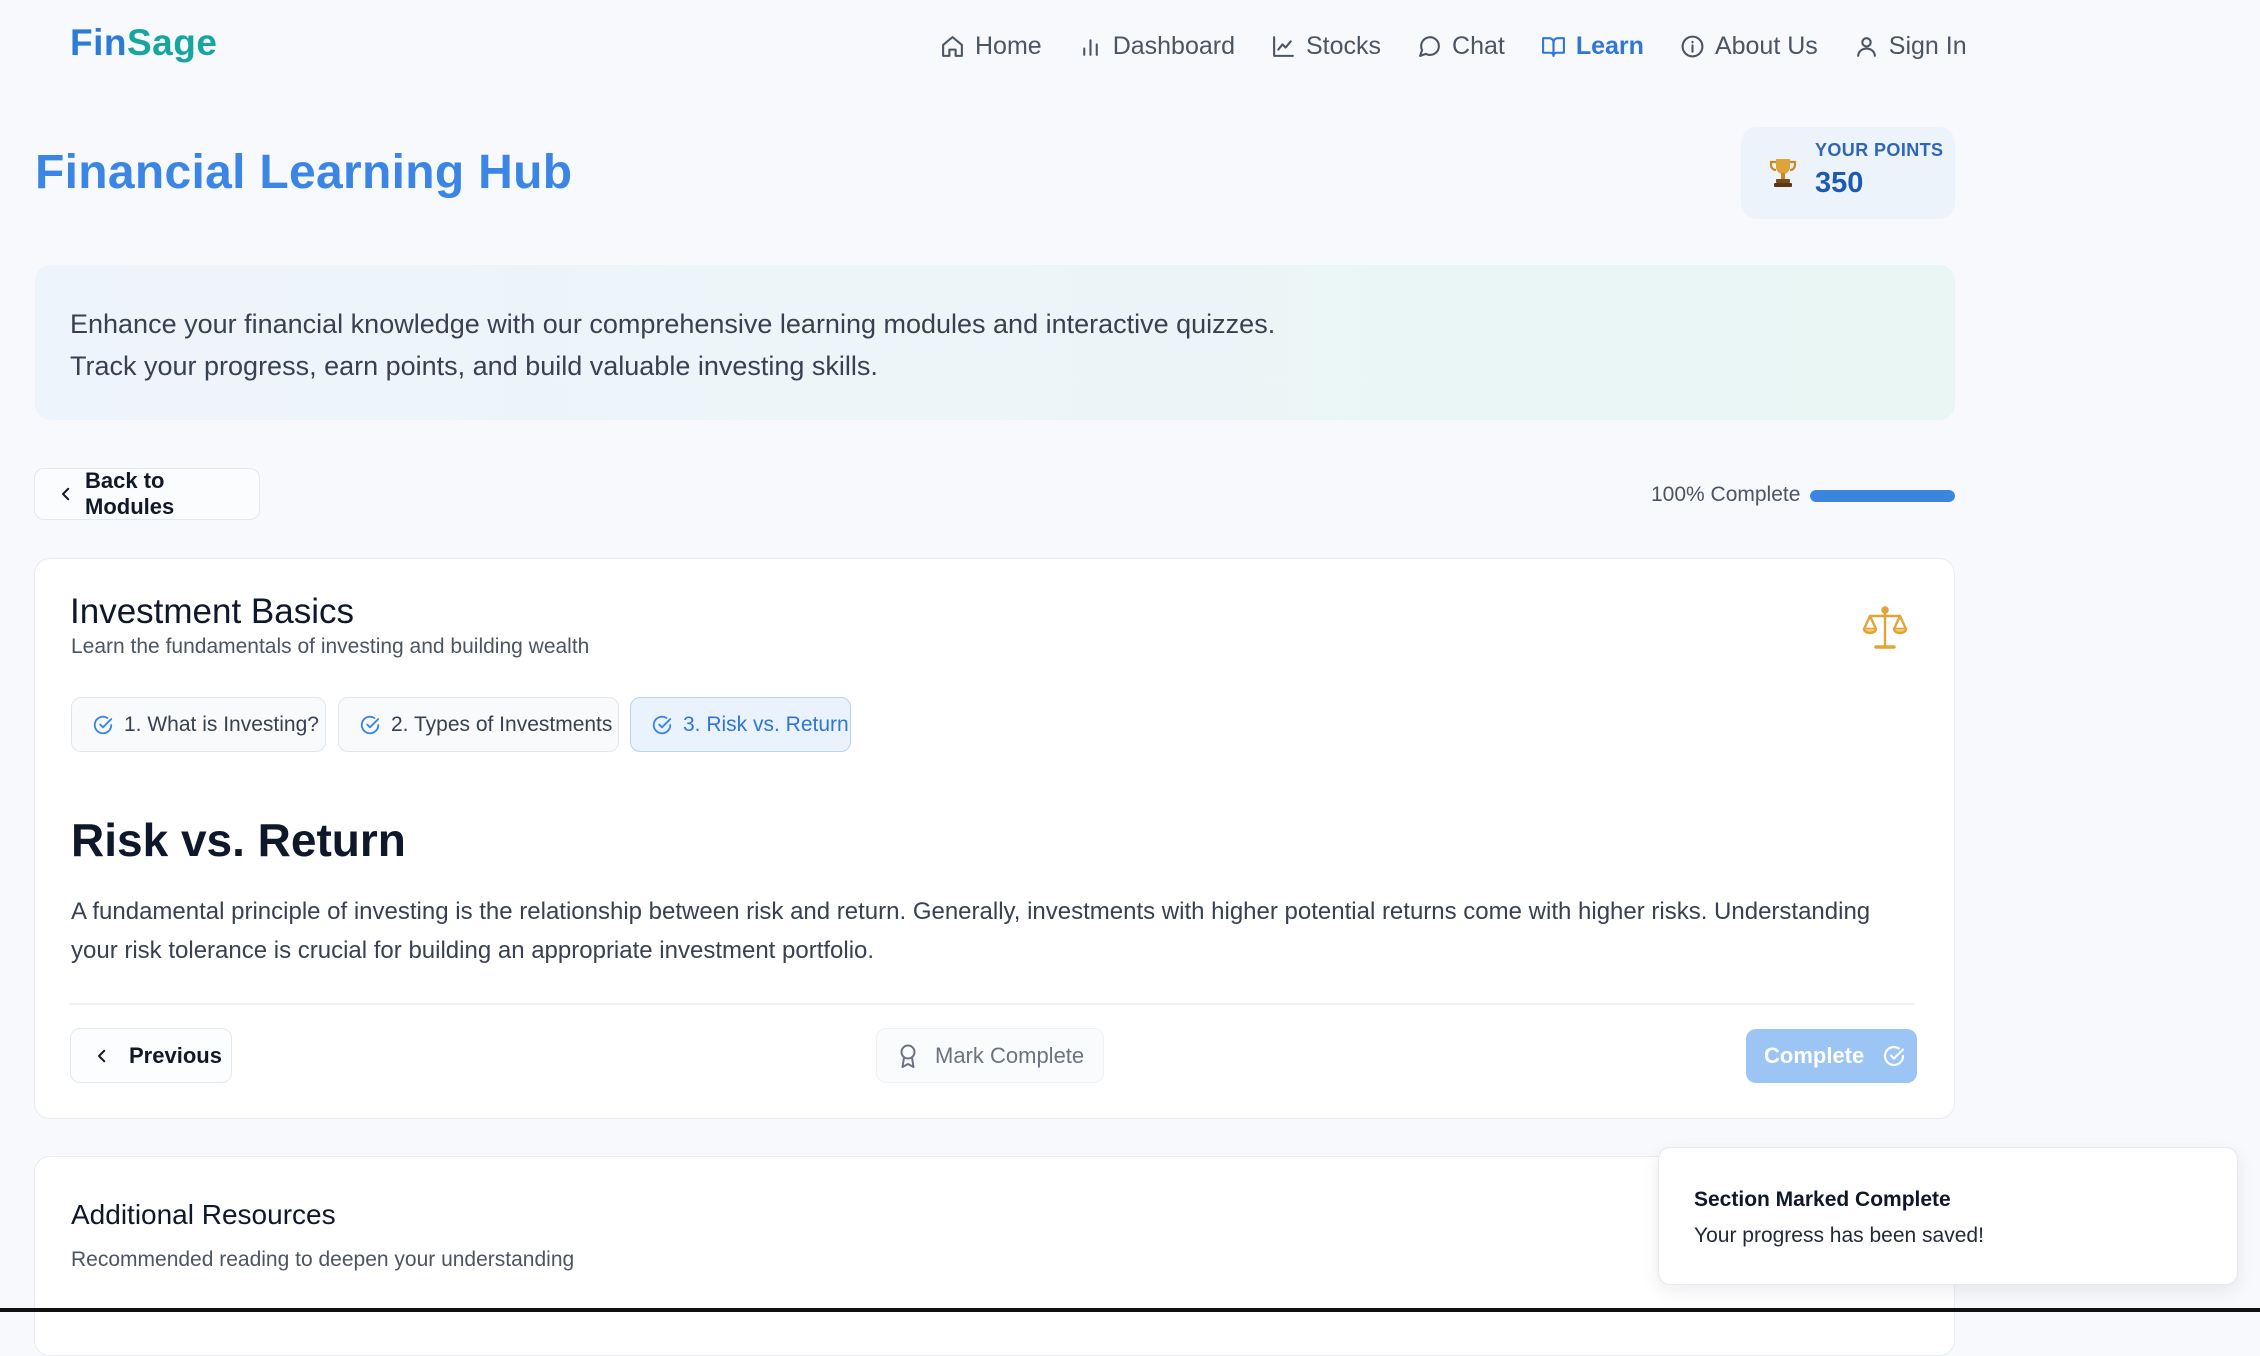 The image size is (2260, 1356). What do you see at coordinates (130, 493) in the screenshot?
I see `back-to-modules-label: Back to Modules` at bounding box center [130, 493].